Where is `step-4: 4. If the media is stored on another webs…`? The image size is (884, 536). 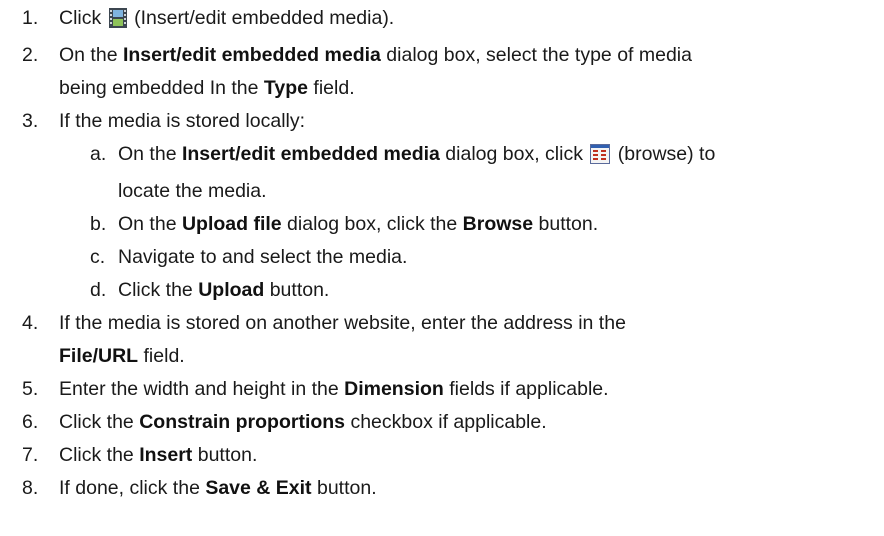
step-4: 4. If the media is stored on another webs… is located at coordinates (324, 323).